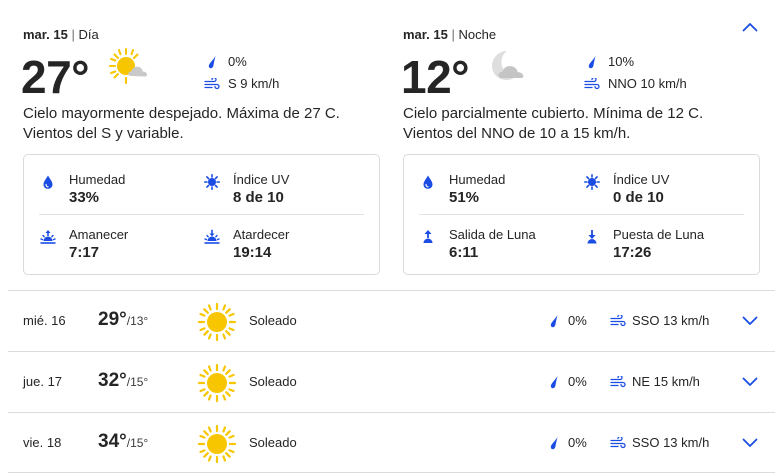 The image size is (783, 475). Describe the element at coordinates (391, 442) in the screenshot. I see `forecast-row: vie. 18 34°/15° Soleado 0% SSO 13 km/h` at that location.